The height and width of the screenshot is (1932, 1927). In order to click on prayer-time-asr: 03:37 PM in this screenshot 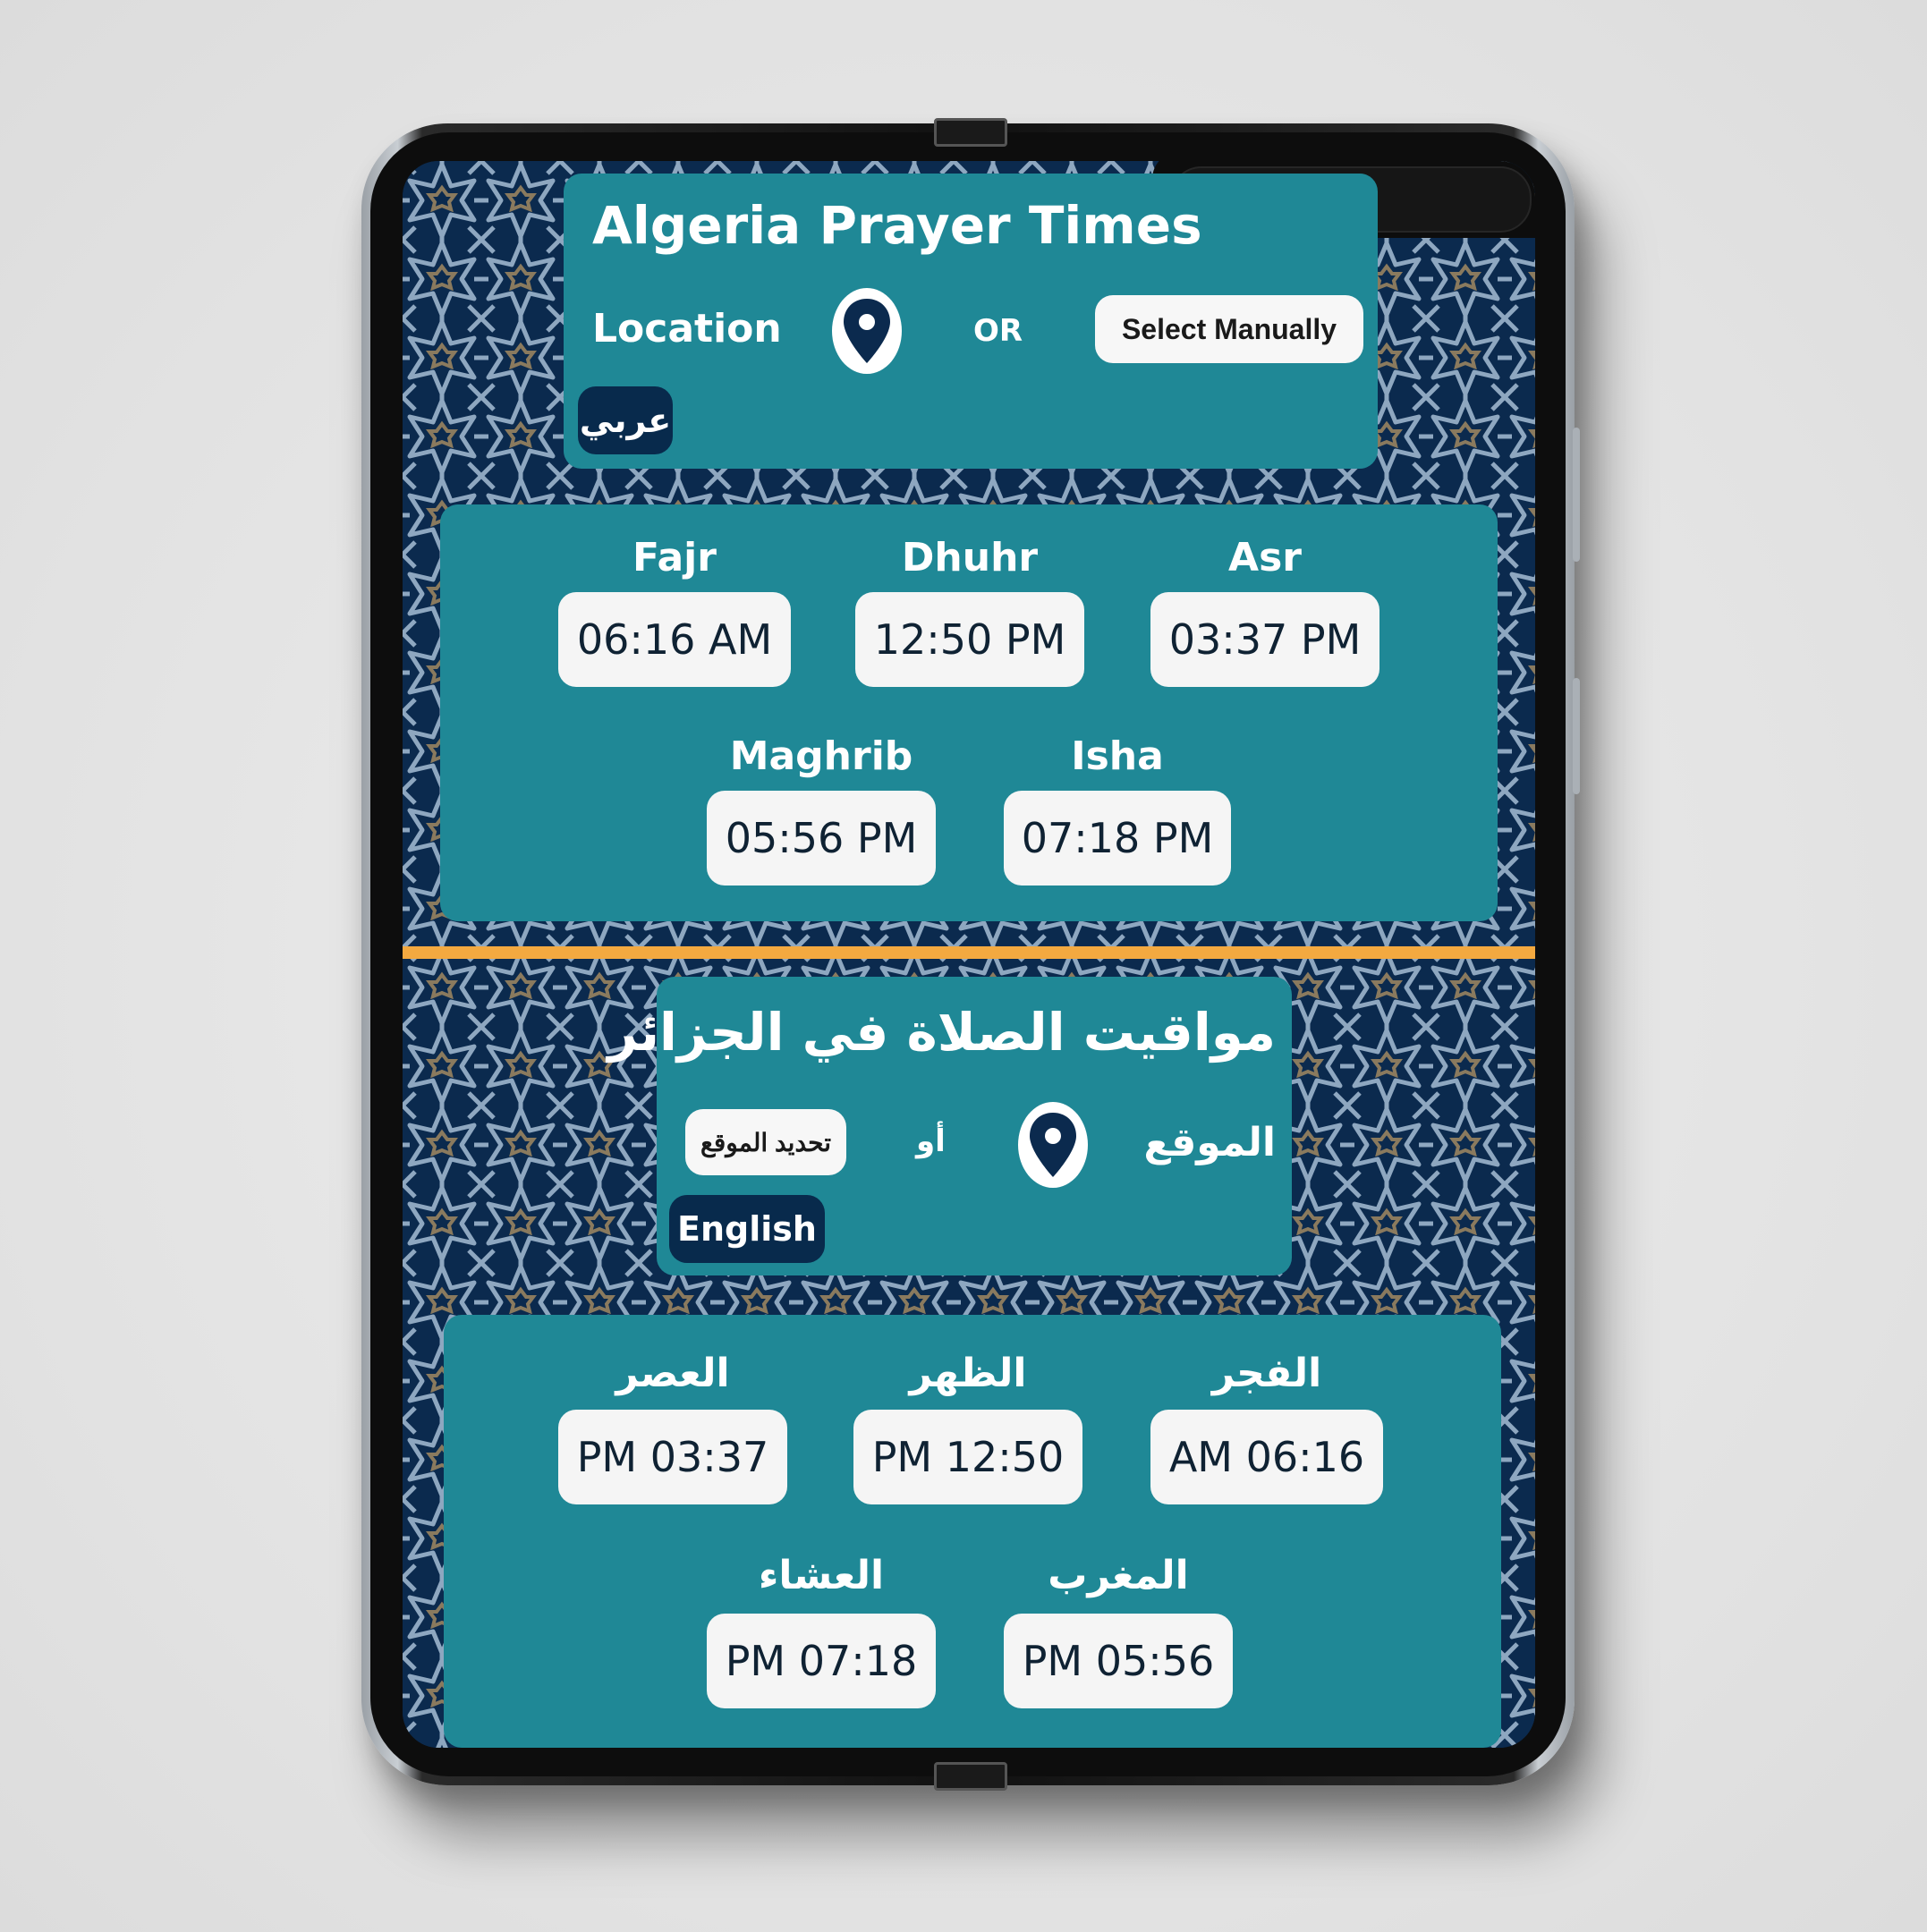, I will do `click(1264, 639)`.